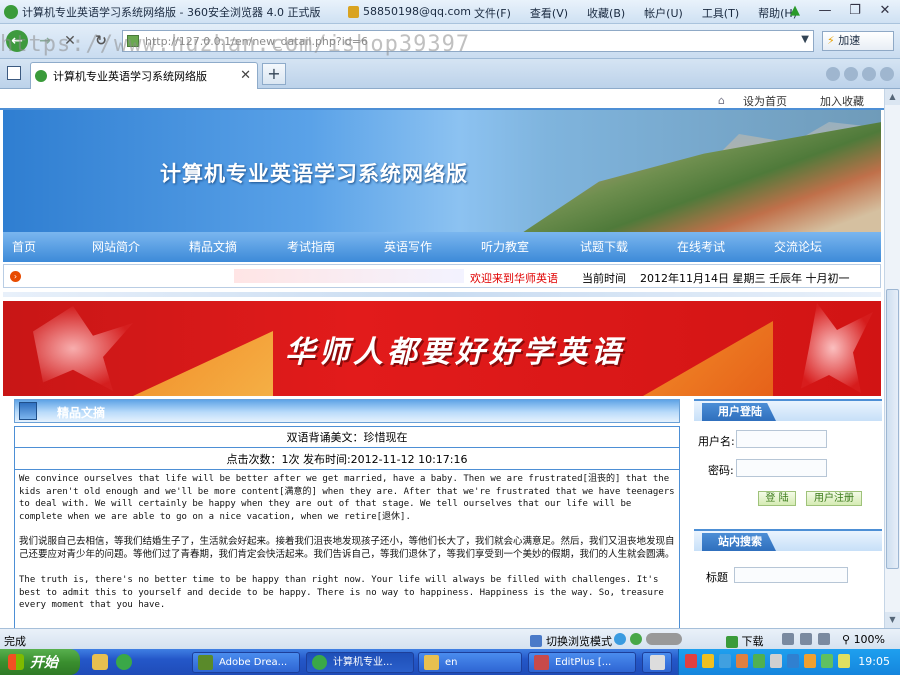  I want to click on set-home-link: 设为首页, so click(765, 101).